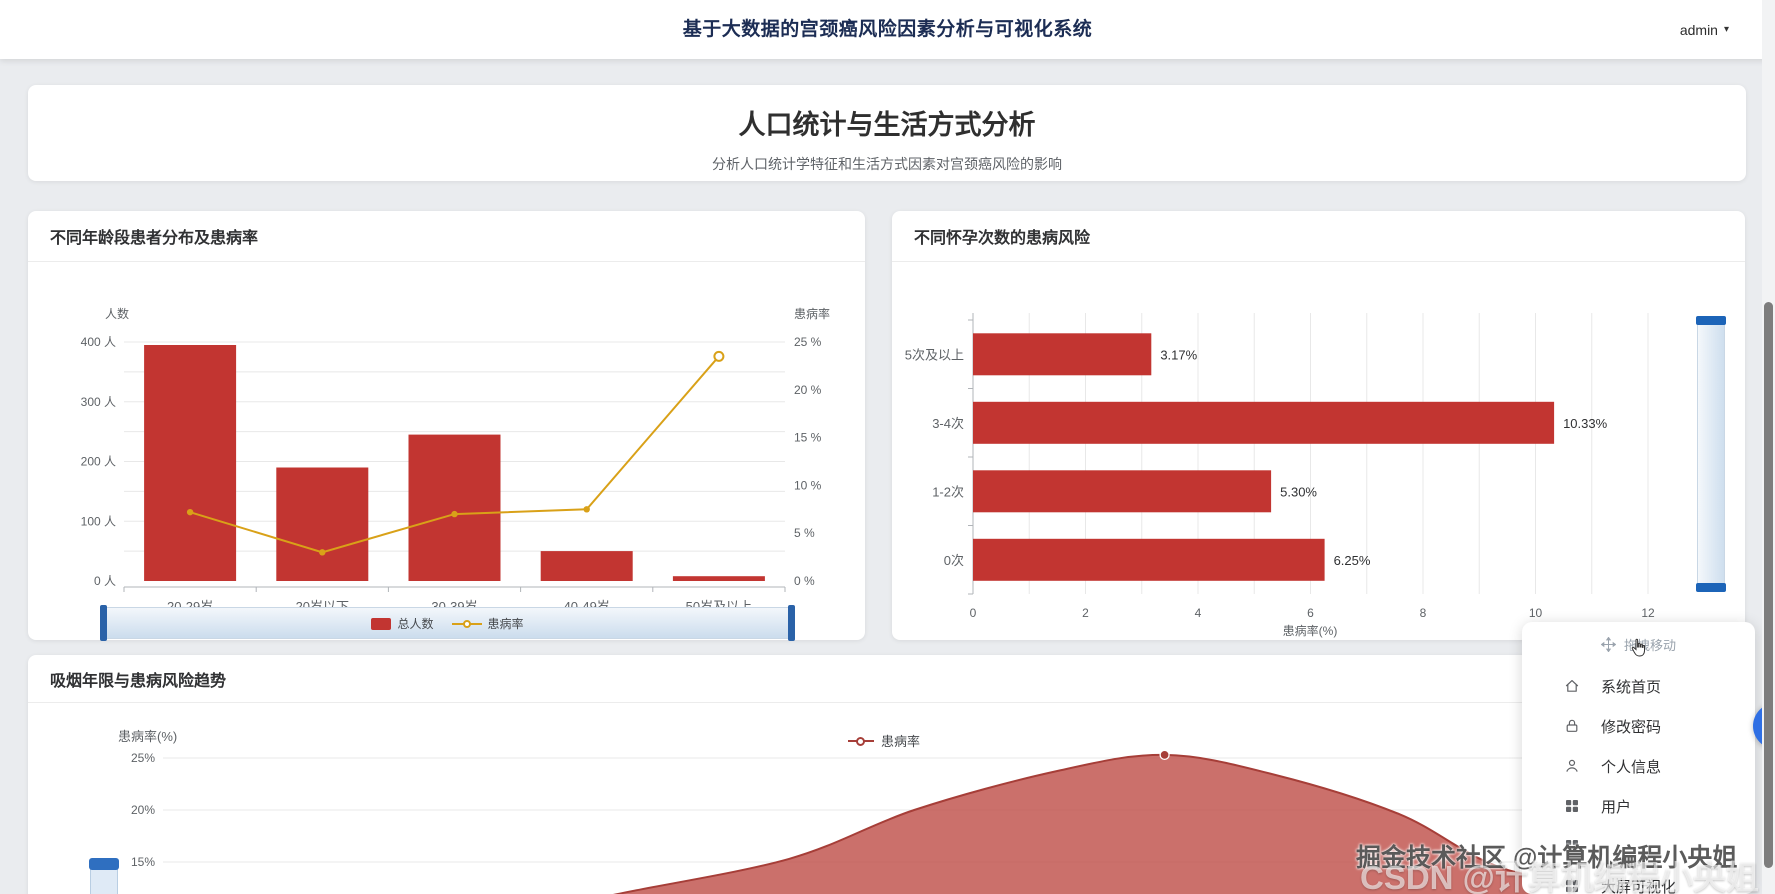  What do you see at coordinates (1198, 613) in the screenshot?
I see `svg-text: 4` at bounding box center [1198, 613].